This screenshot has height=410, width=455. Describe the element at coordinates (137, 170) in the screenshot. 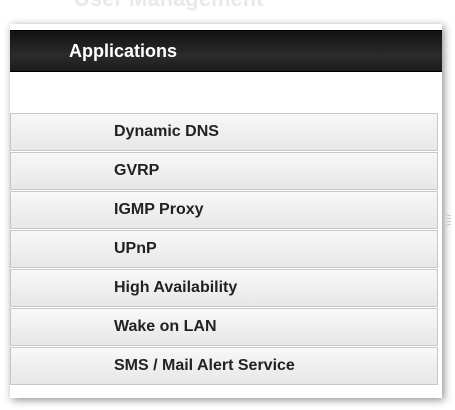

I see `menu-item-label: GVRP` at that location.